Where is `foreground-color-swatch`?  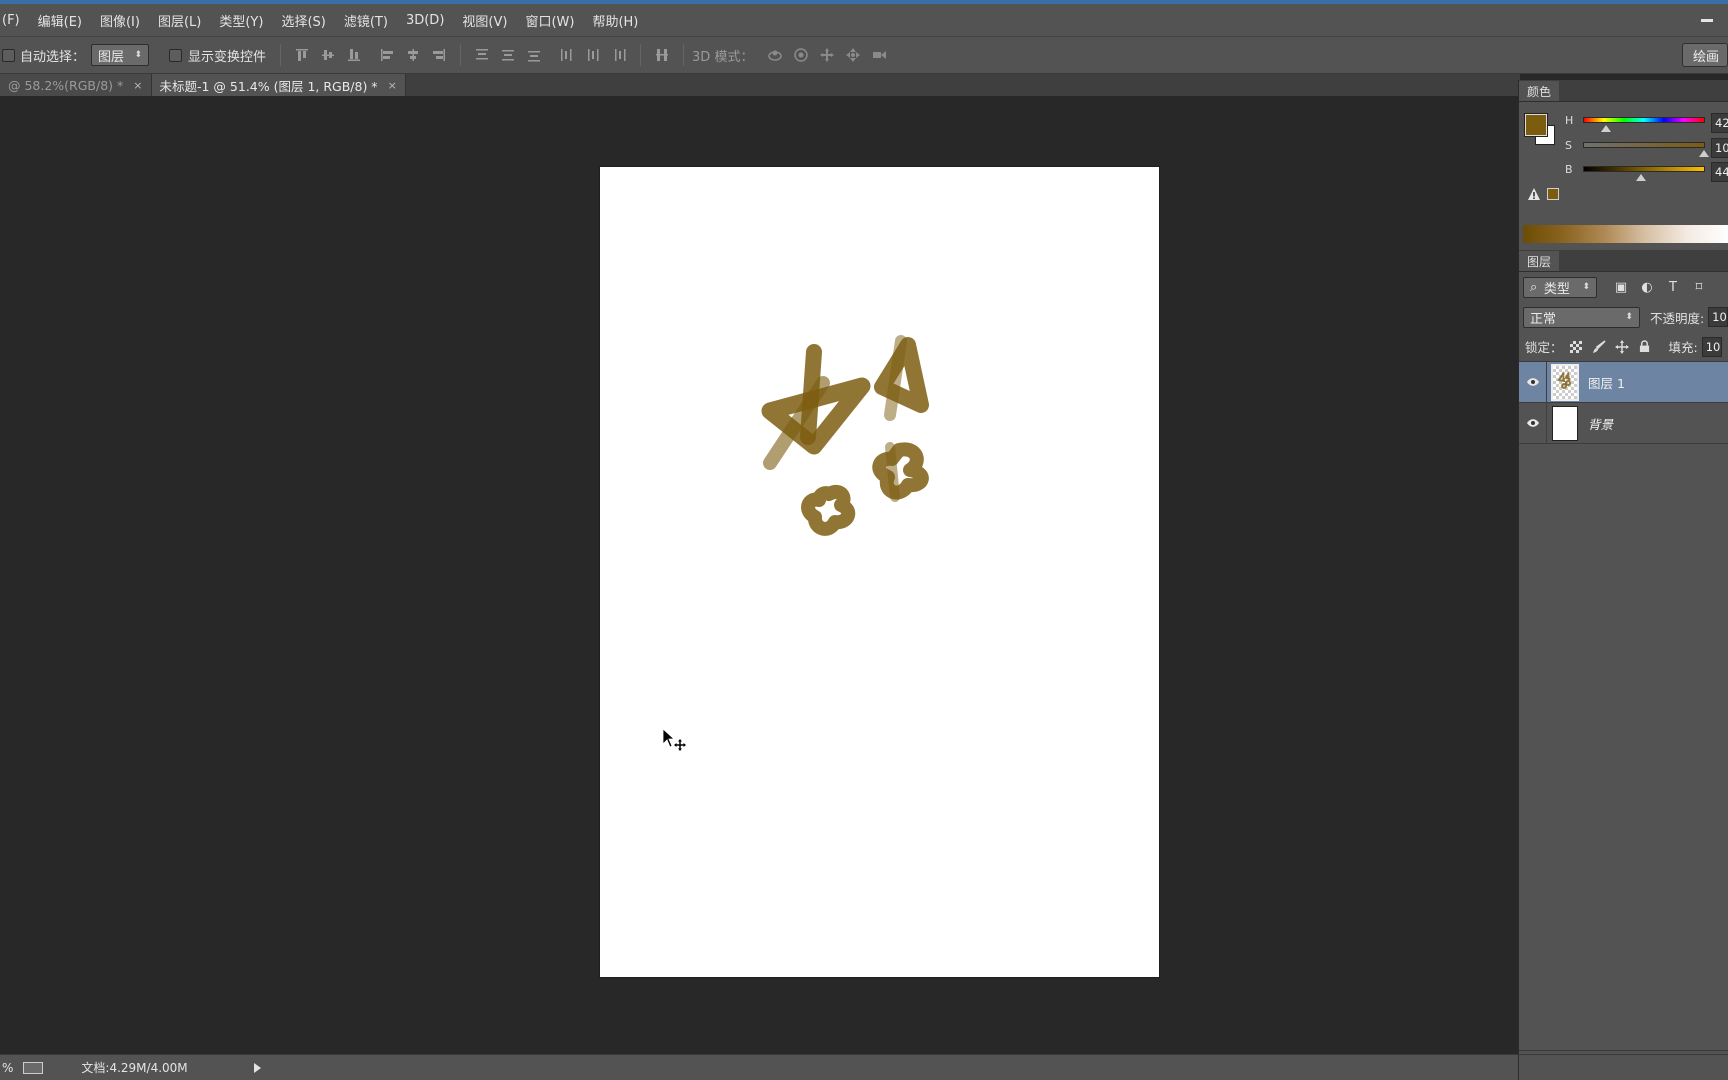 foreground-color-swatch is located at coordinates (1536, 125).